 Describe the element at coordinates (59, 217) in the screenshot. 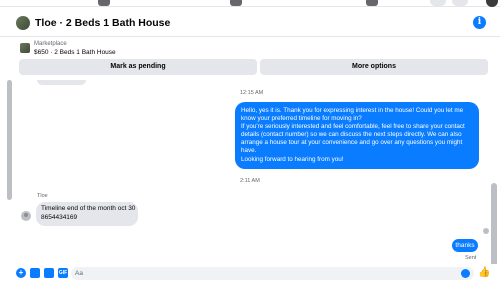

I see `message-line: 8654434169` at that location.